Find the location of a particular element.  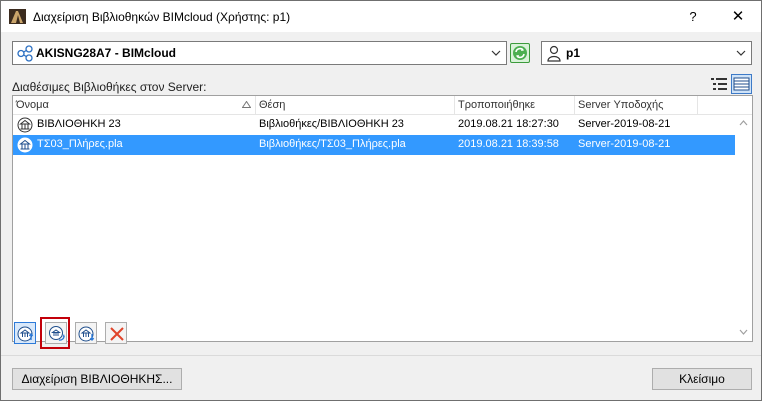

vertical-scrollbar is located at coordinates (743, 228).